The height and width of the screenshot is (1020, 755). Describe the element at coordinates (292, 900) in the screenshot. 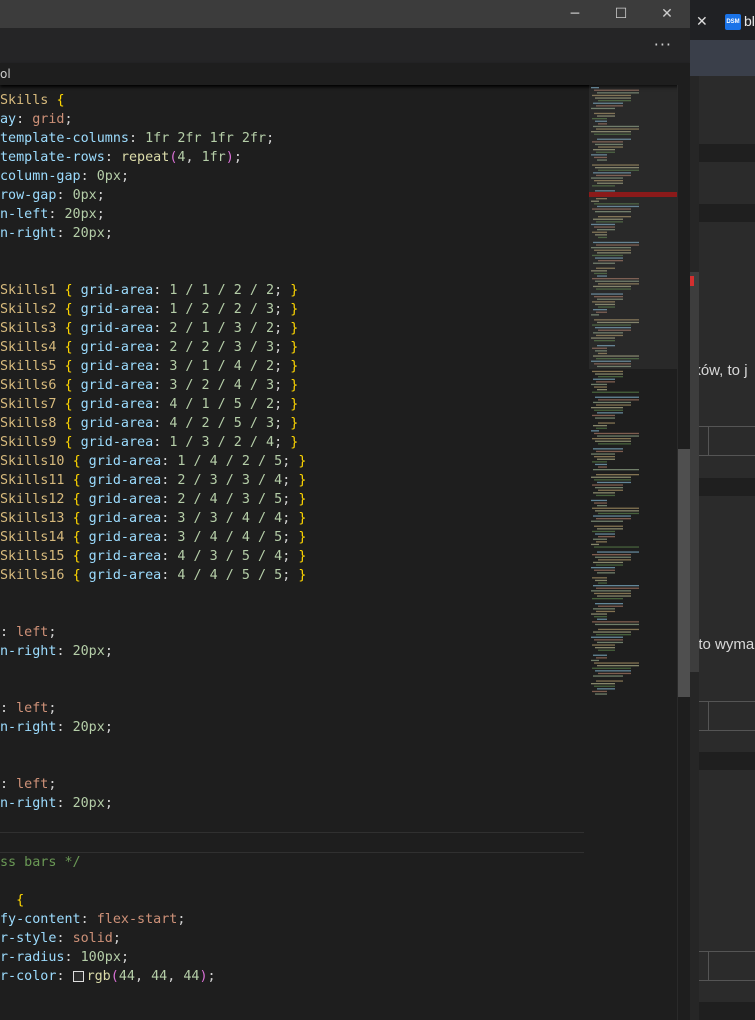

I see `code-line: {` at that location.